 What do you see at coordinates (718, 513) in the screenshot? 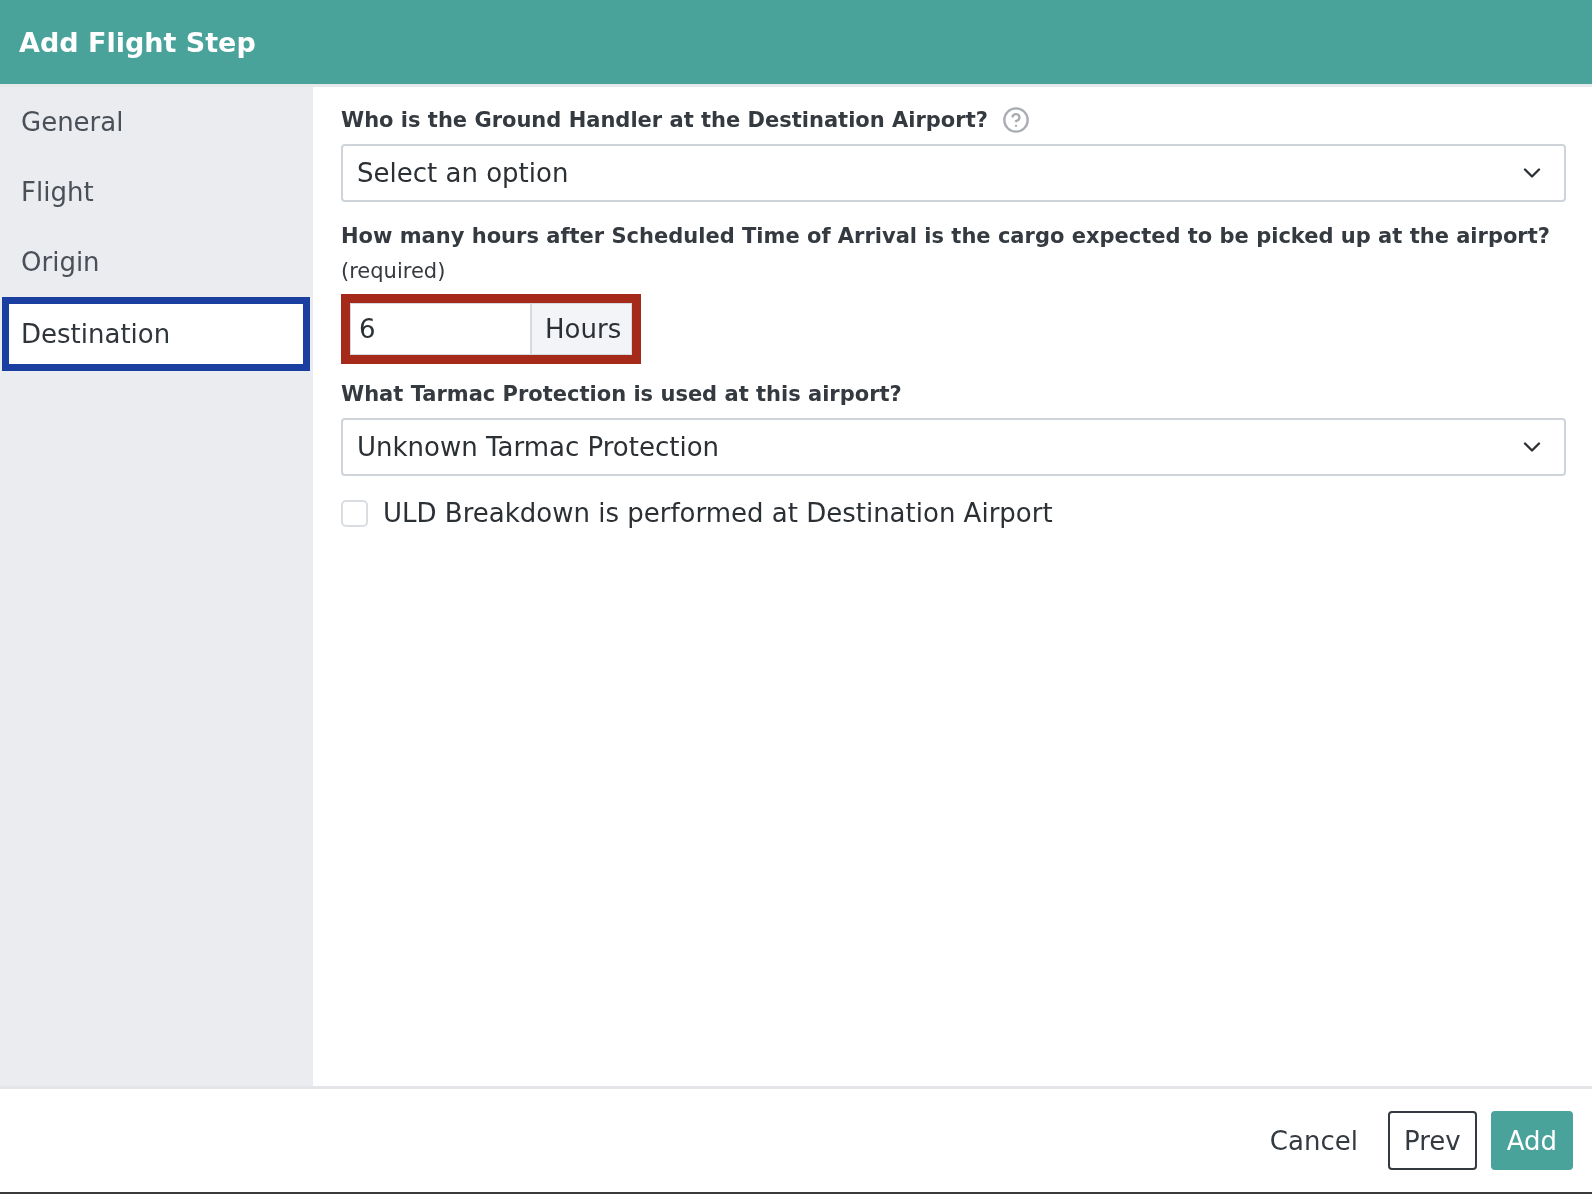
I see `checkbox-label: ULD Breakdown is performed at Destination Airport` at bounding box center [718, 513].